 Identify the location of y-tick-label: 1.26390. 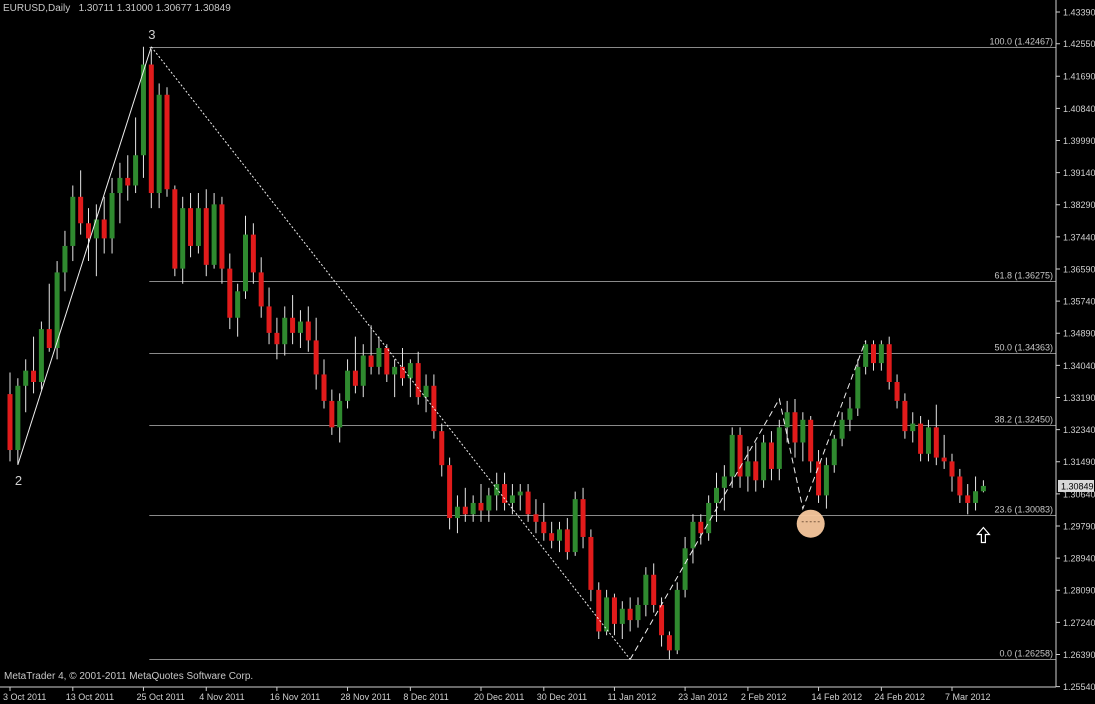
(1079, 655).